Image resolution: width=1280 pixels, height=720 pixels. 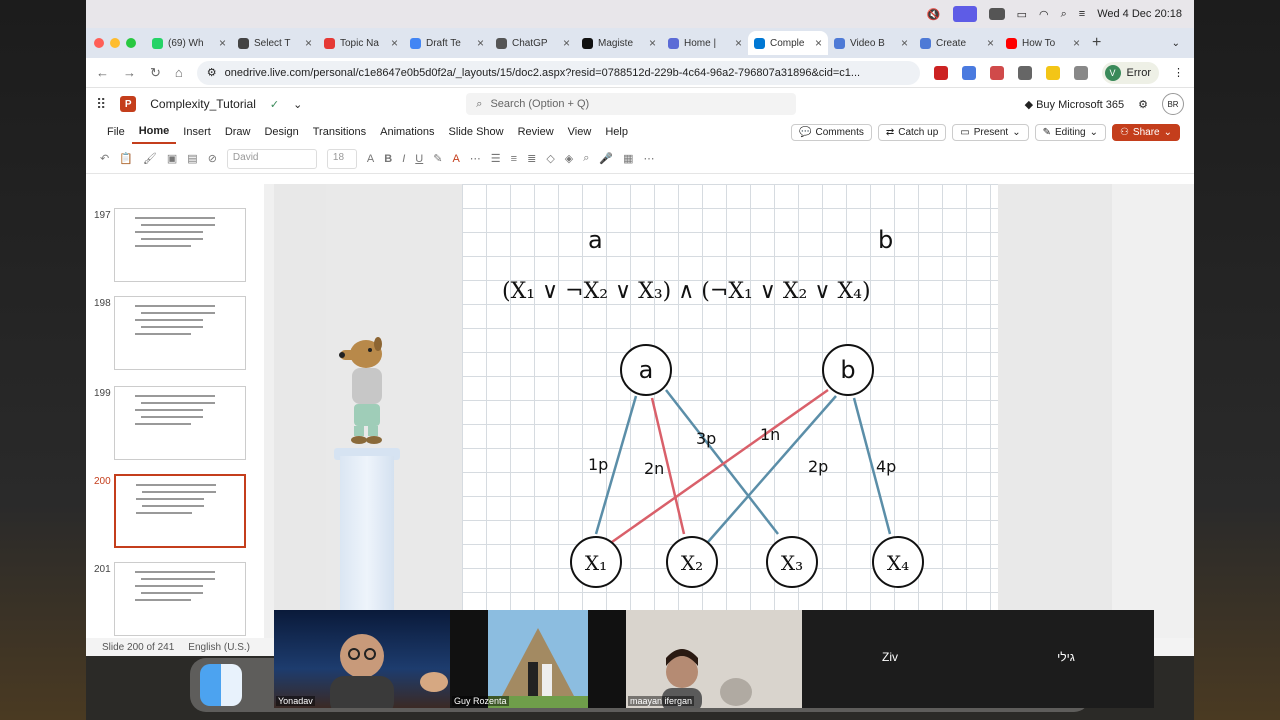 What do you see at coordinates (455, 159) in the screenshot?
I see `font-color-icon: A` at bounding box center [455, 159].